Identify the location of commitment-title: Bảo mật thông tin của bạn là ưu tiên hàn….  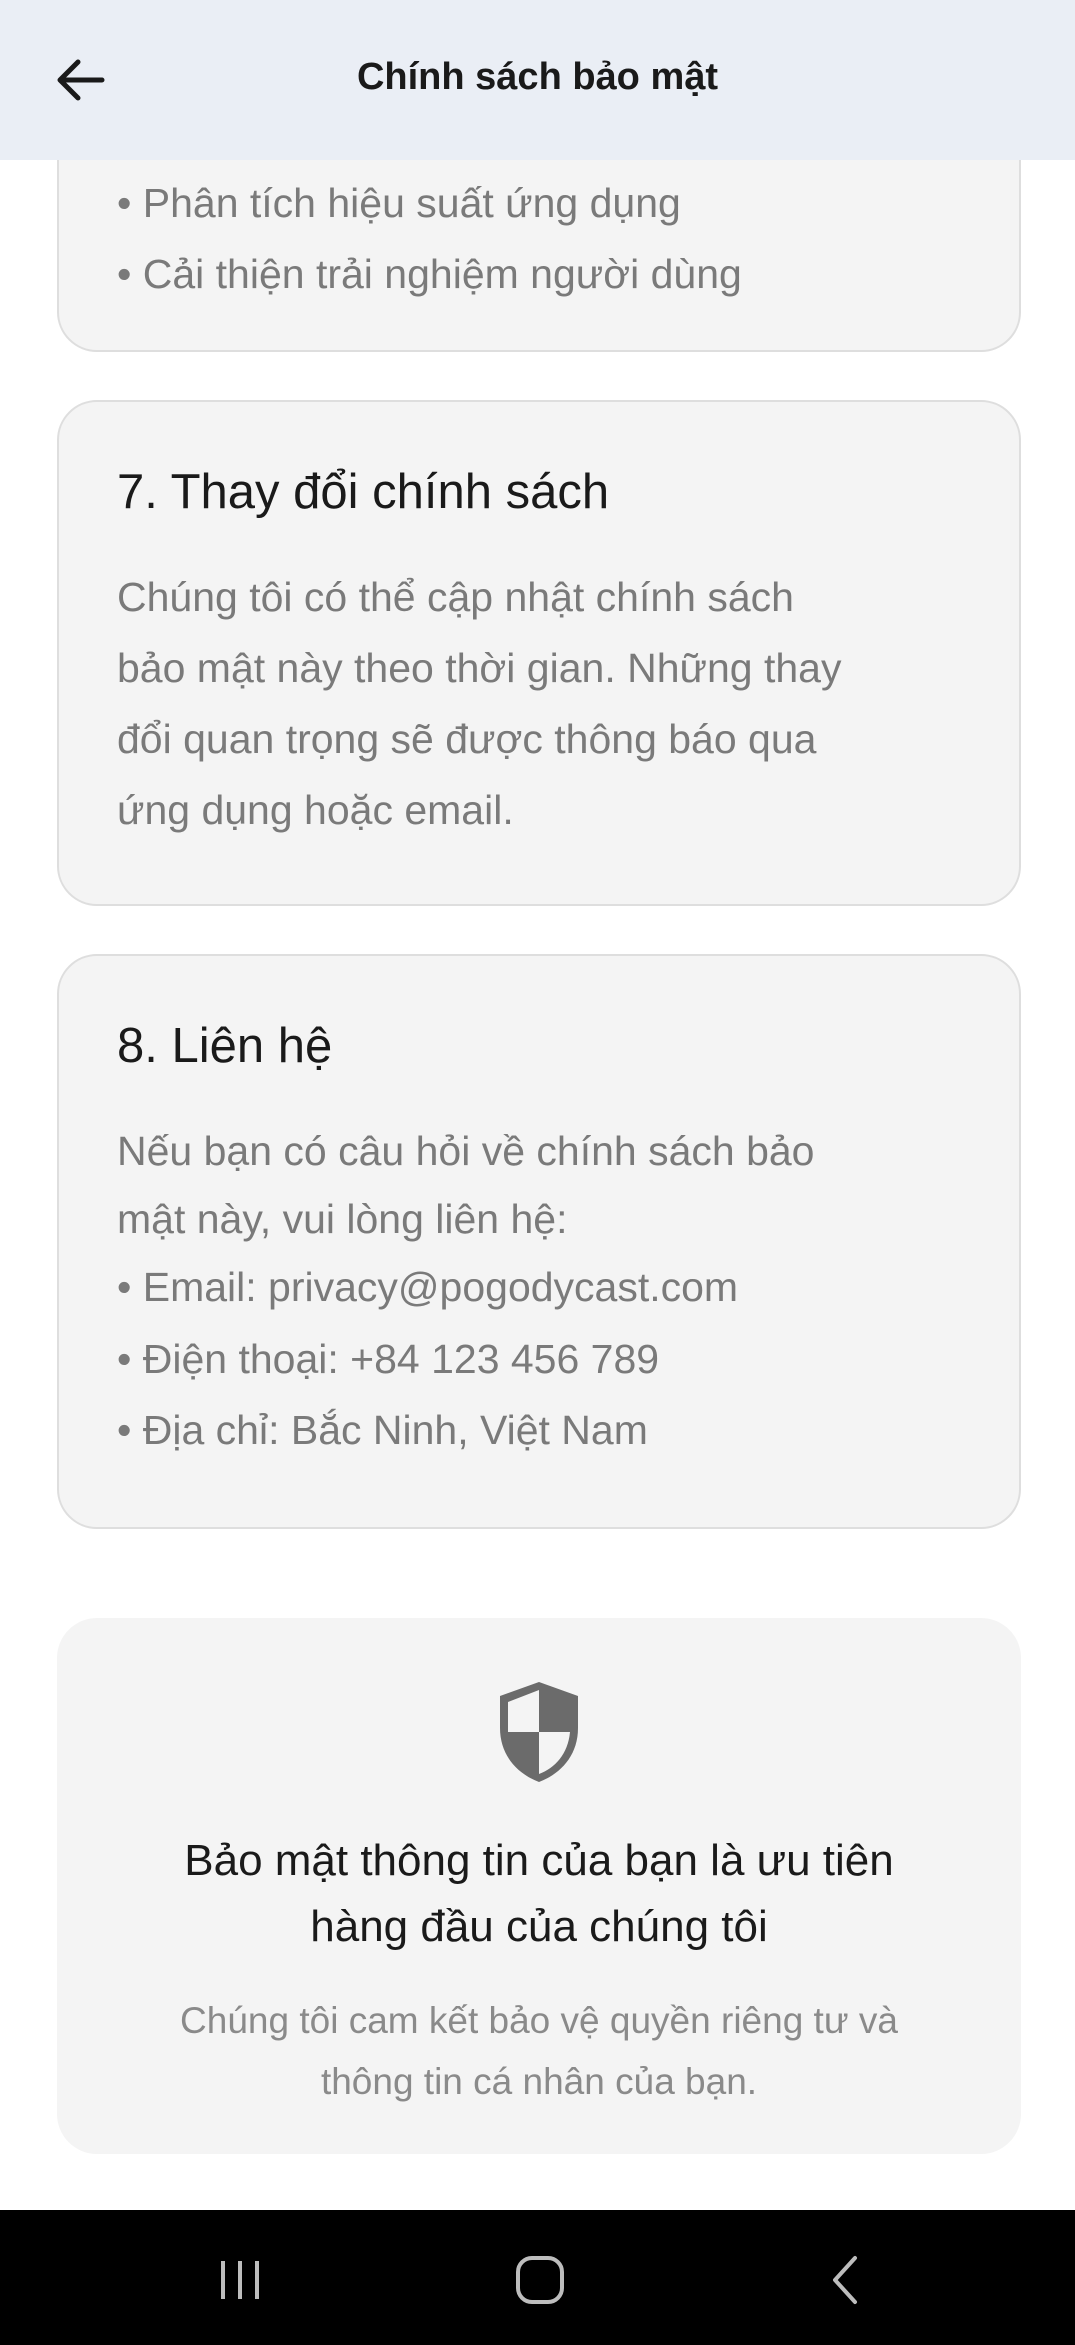
(539, 1894).